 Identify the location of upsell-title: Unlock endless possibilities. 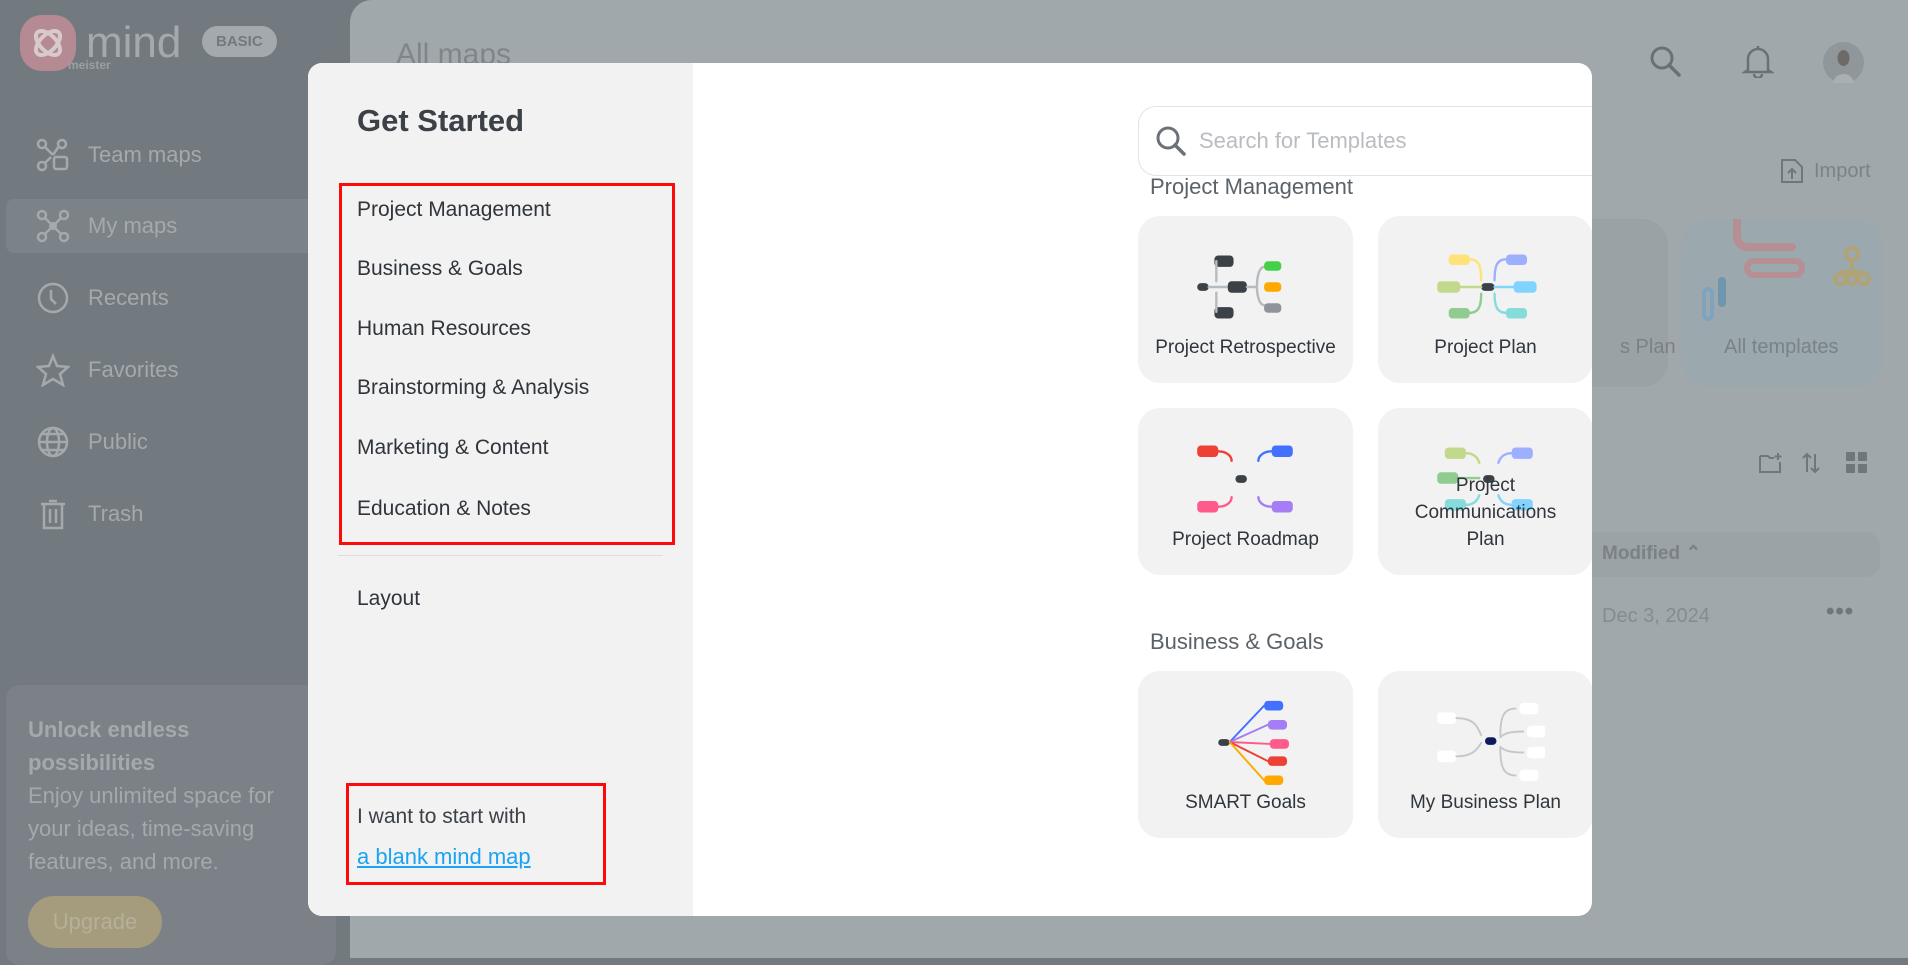
(109, 746).